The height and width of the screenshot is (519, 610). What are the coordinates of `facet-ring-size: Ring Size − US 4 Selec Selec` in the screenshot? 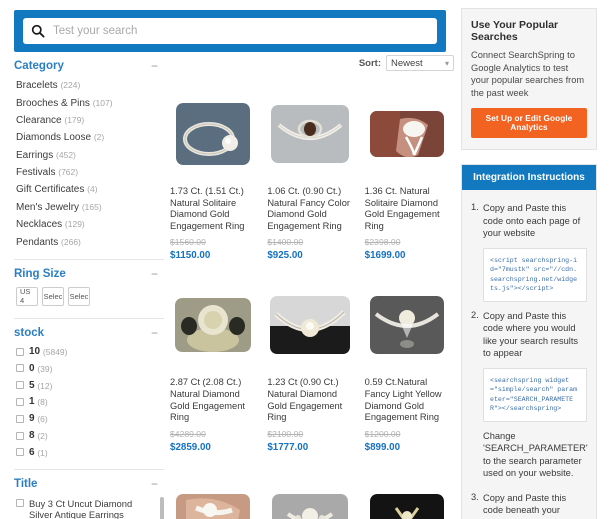 It's located at (89, 289).